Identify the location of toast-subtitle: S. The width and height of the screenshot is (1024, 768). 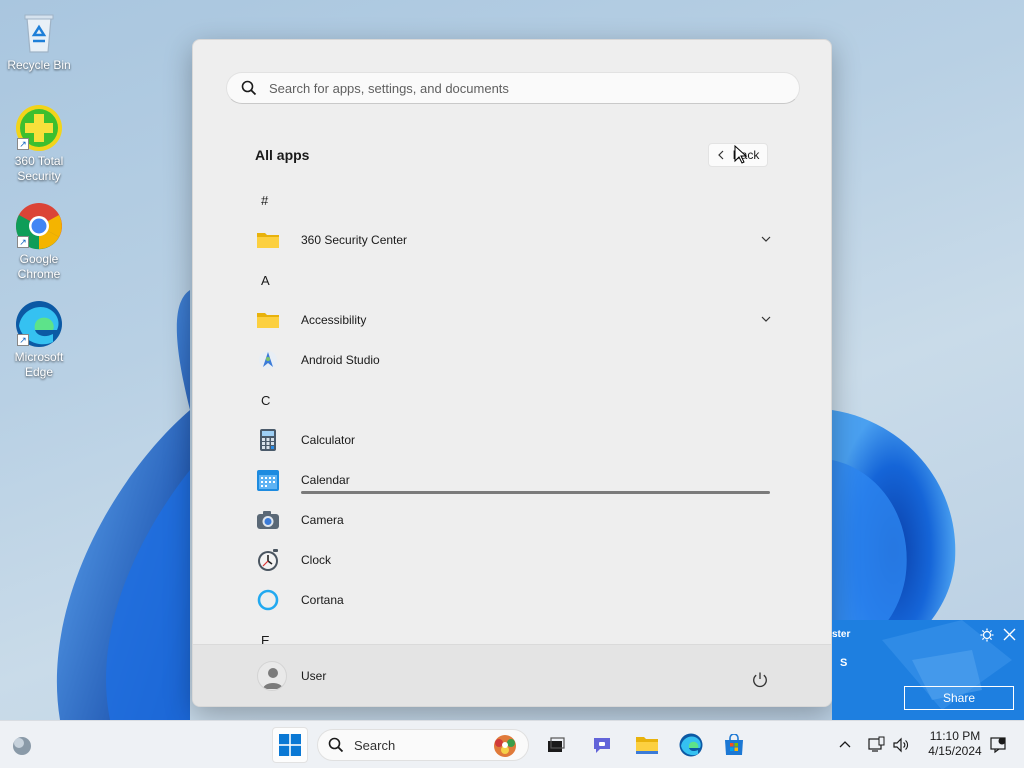
(844, 663).